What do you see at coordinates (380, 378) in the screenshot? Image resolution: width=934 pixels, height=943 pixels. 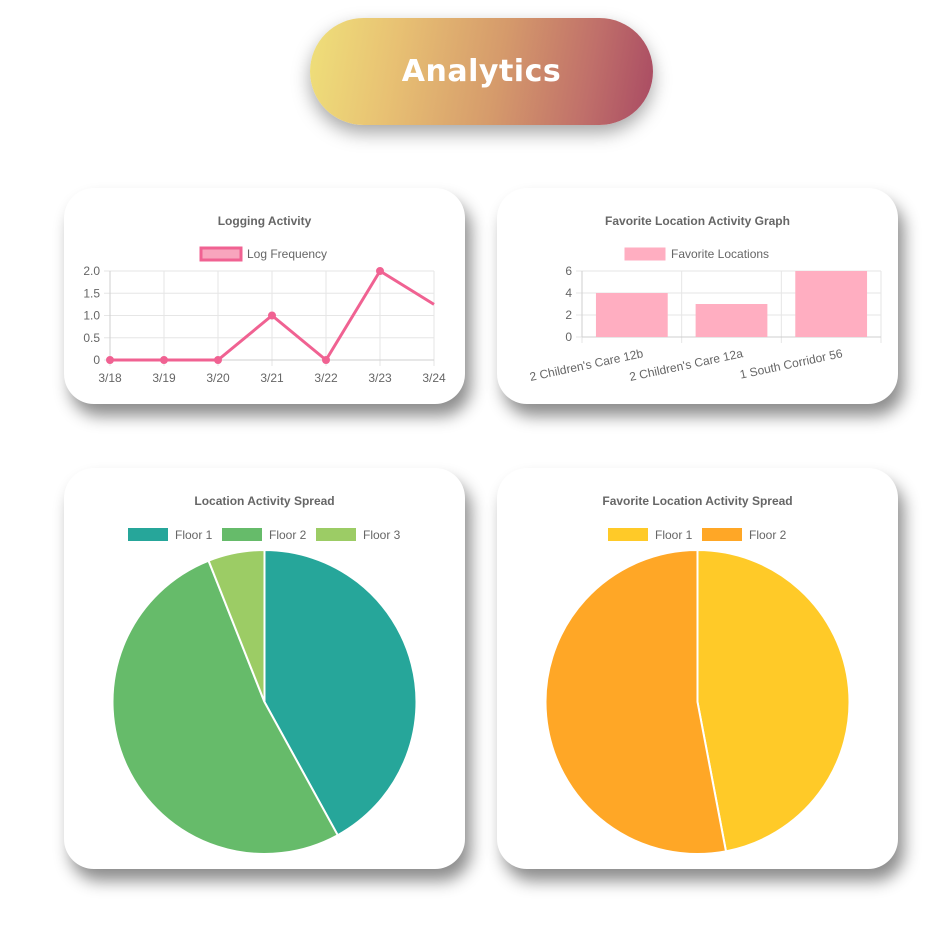 I see `x-tick-label: 3/23` at bounding box center [380, 378].